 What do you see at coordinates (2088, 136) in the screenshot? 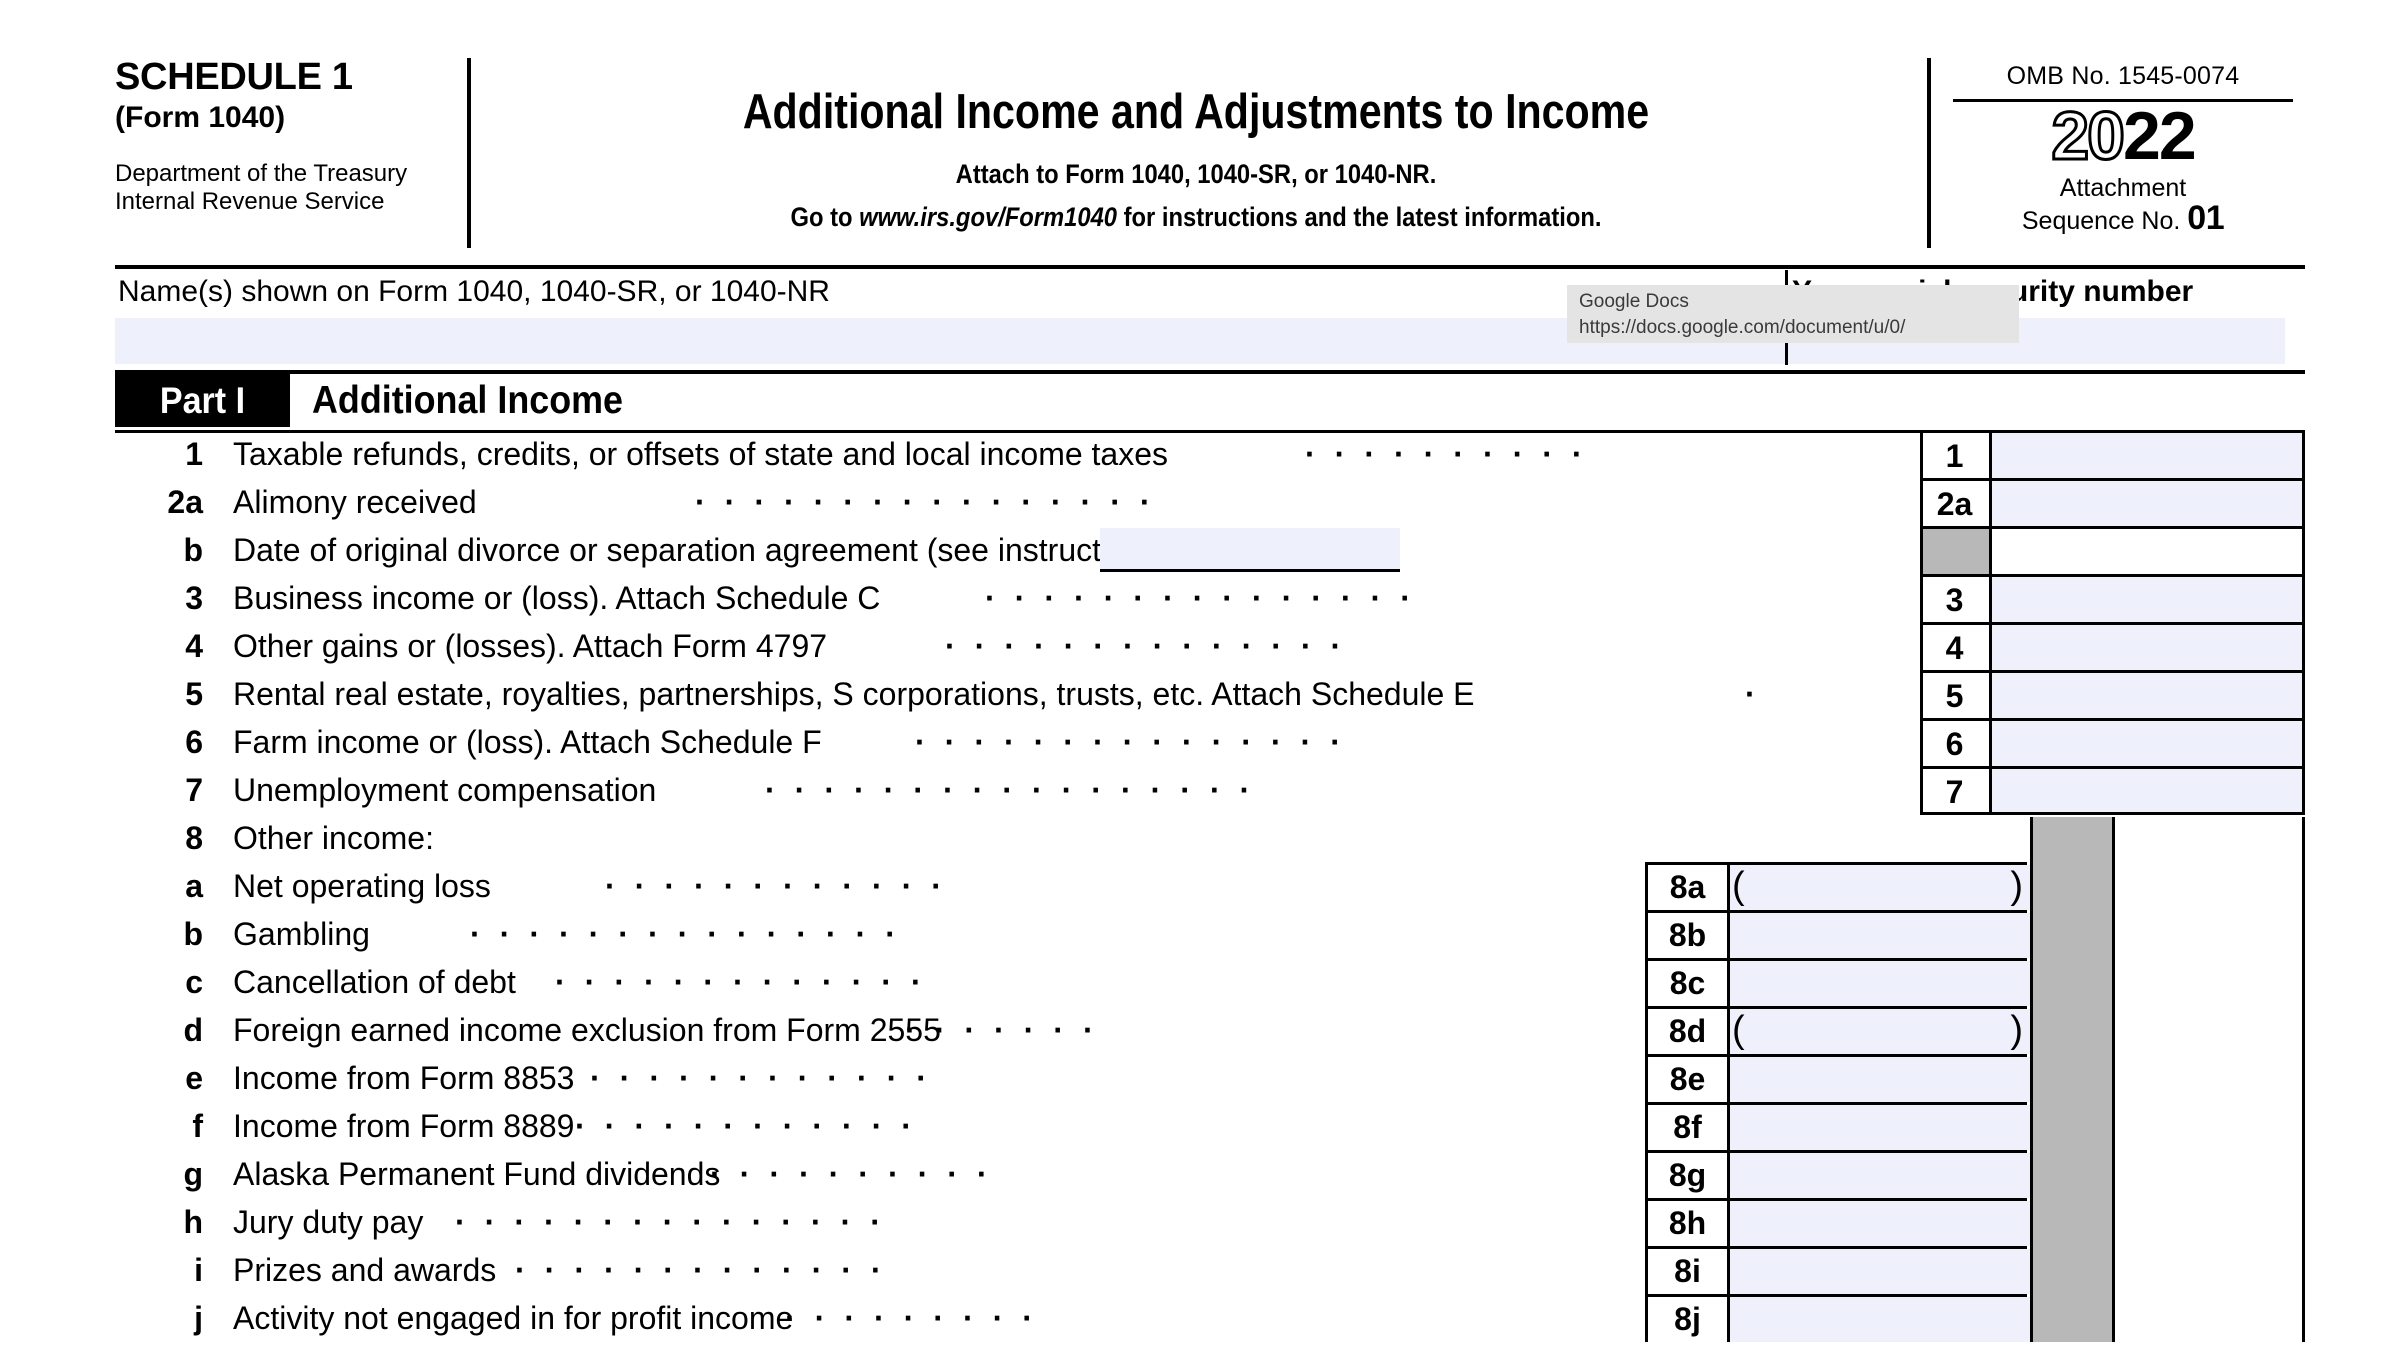
I see `tax-year-outline: 20` at bounding box center [2088, 136].